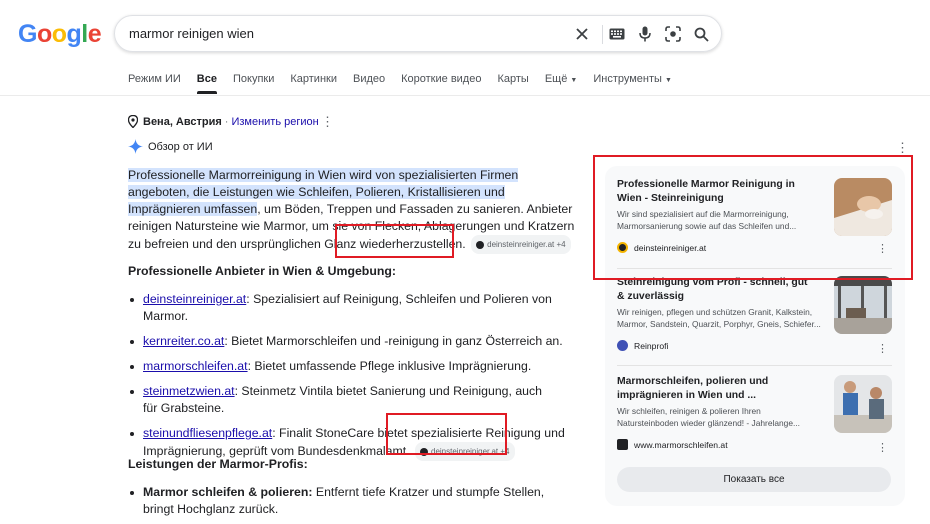 This screenshot has width=930, height=524. What do you see at coordinates (191, 33) in the screenshot?
I see `search-input: marmor reinigen wien` at bounding box center [191, 33].